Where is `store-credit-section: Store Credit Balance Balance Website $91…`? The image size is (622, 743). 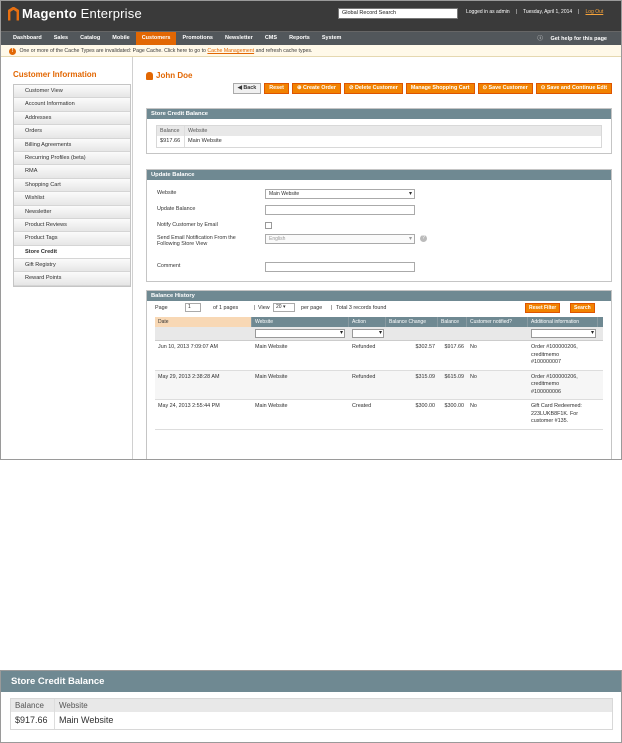
store-credit-section: Store Credit Balance Balance Website $91… is located at coordinates (379, 131).